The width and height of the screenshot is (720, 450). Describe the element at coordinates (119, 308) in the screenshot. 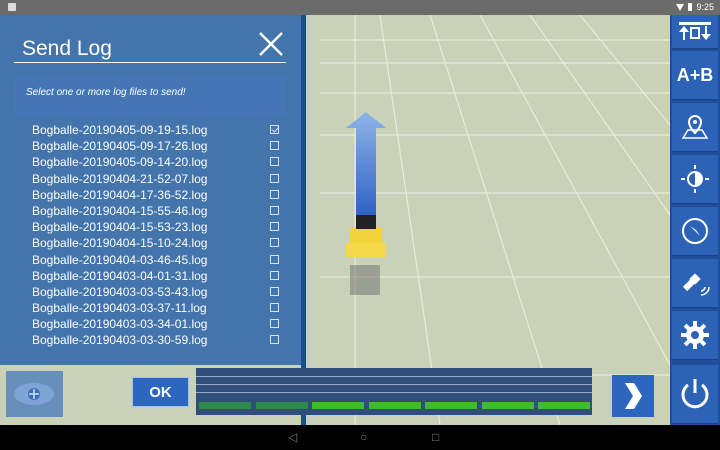

I see `log-file-name: Bogballe-20190403-03-37-11.log` at that location.